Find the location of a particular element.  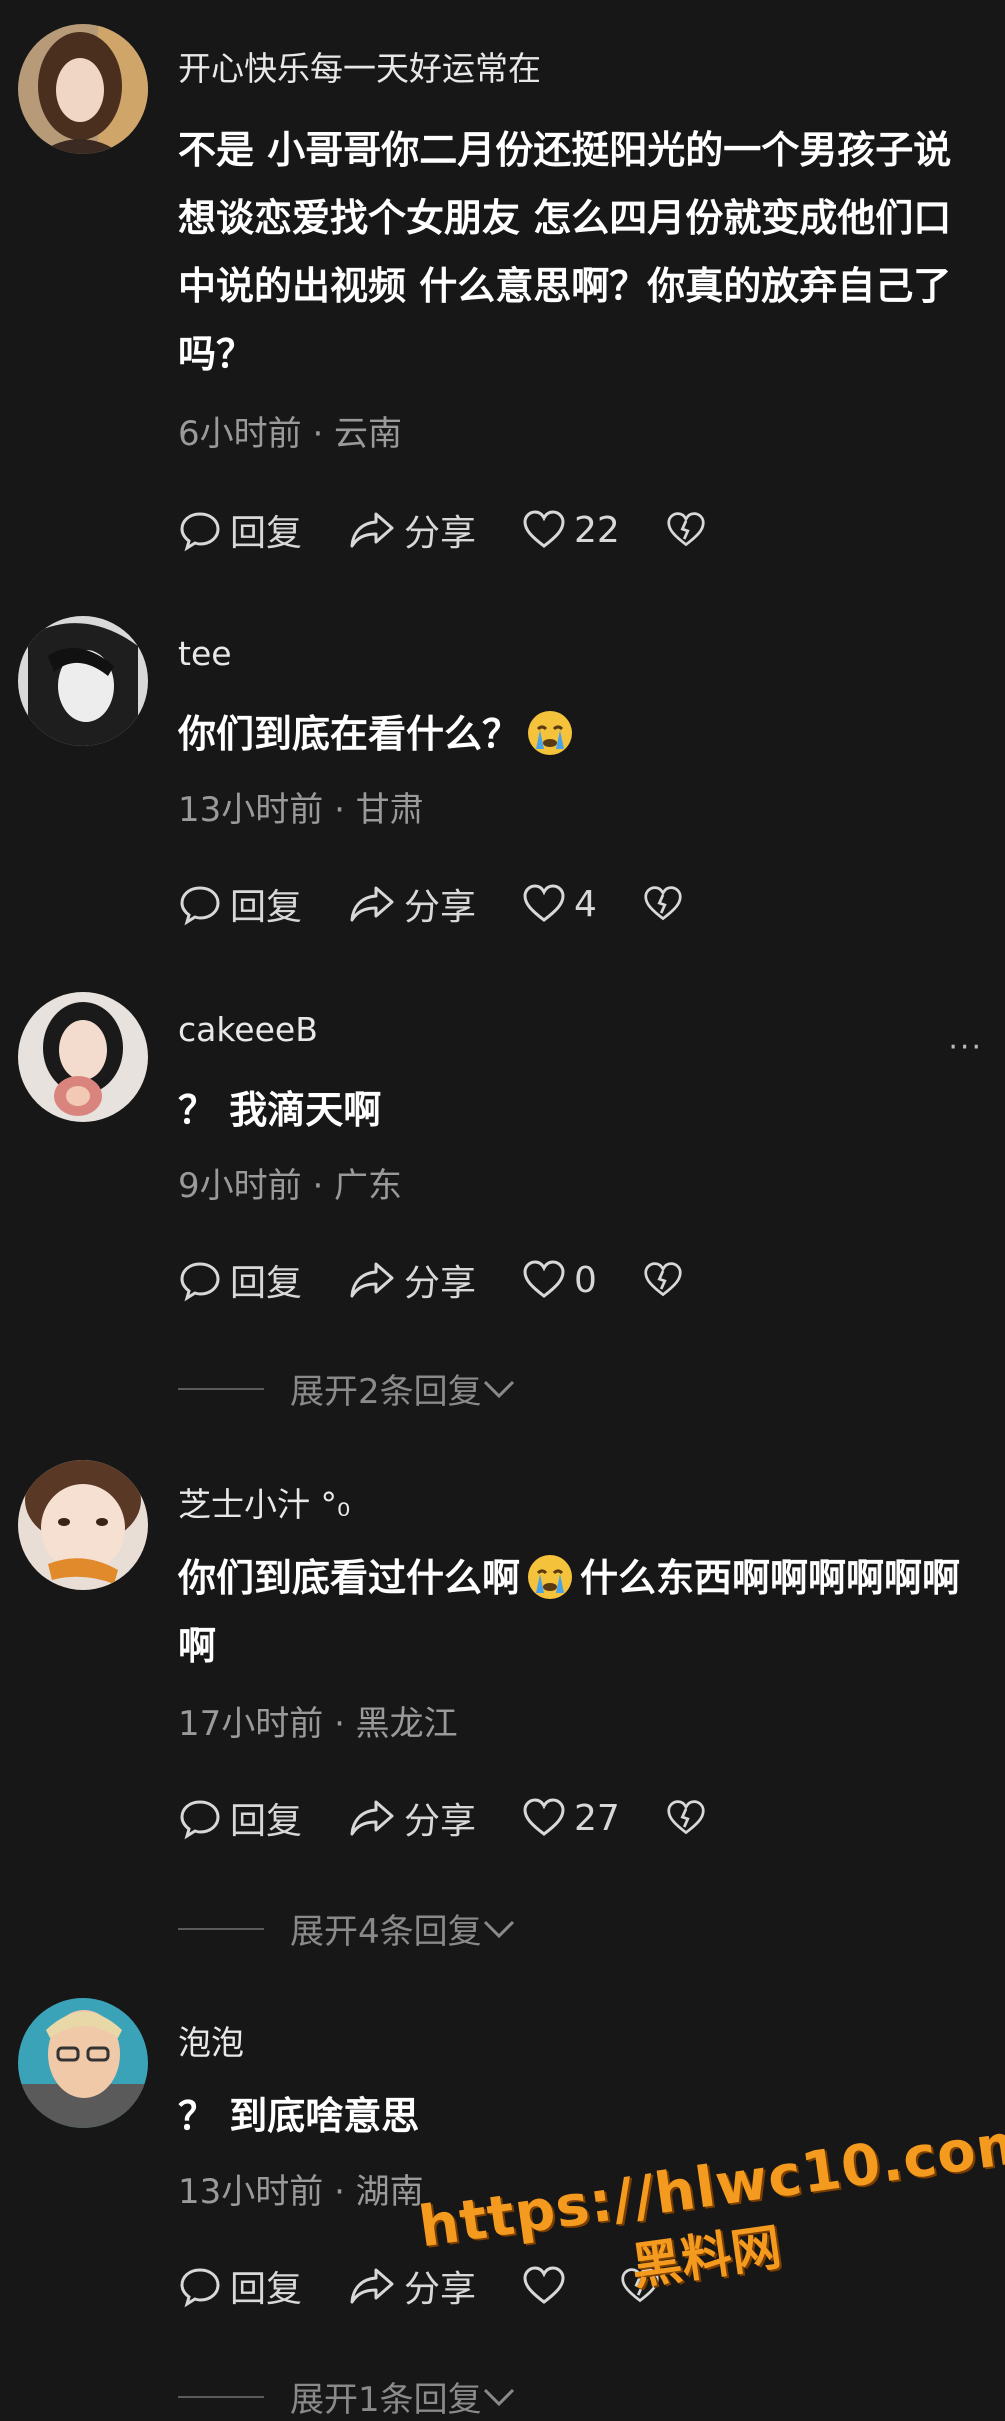

like-button: 27 is located at coordinates (571, 1818).